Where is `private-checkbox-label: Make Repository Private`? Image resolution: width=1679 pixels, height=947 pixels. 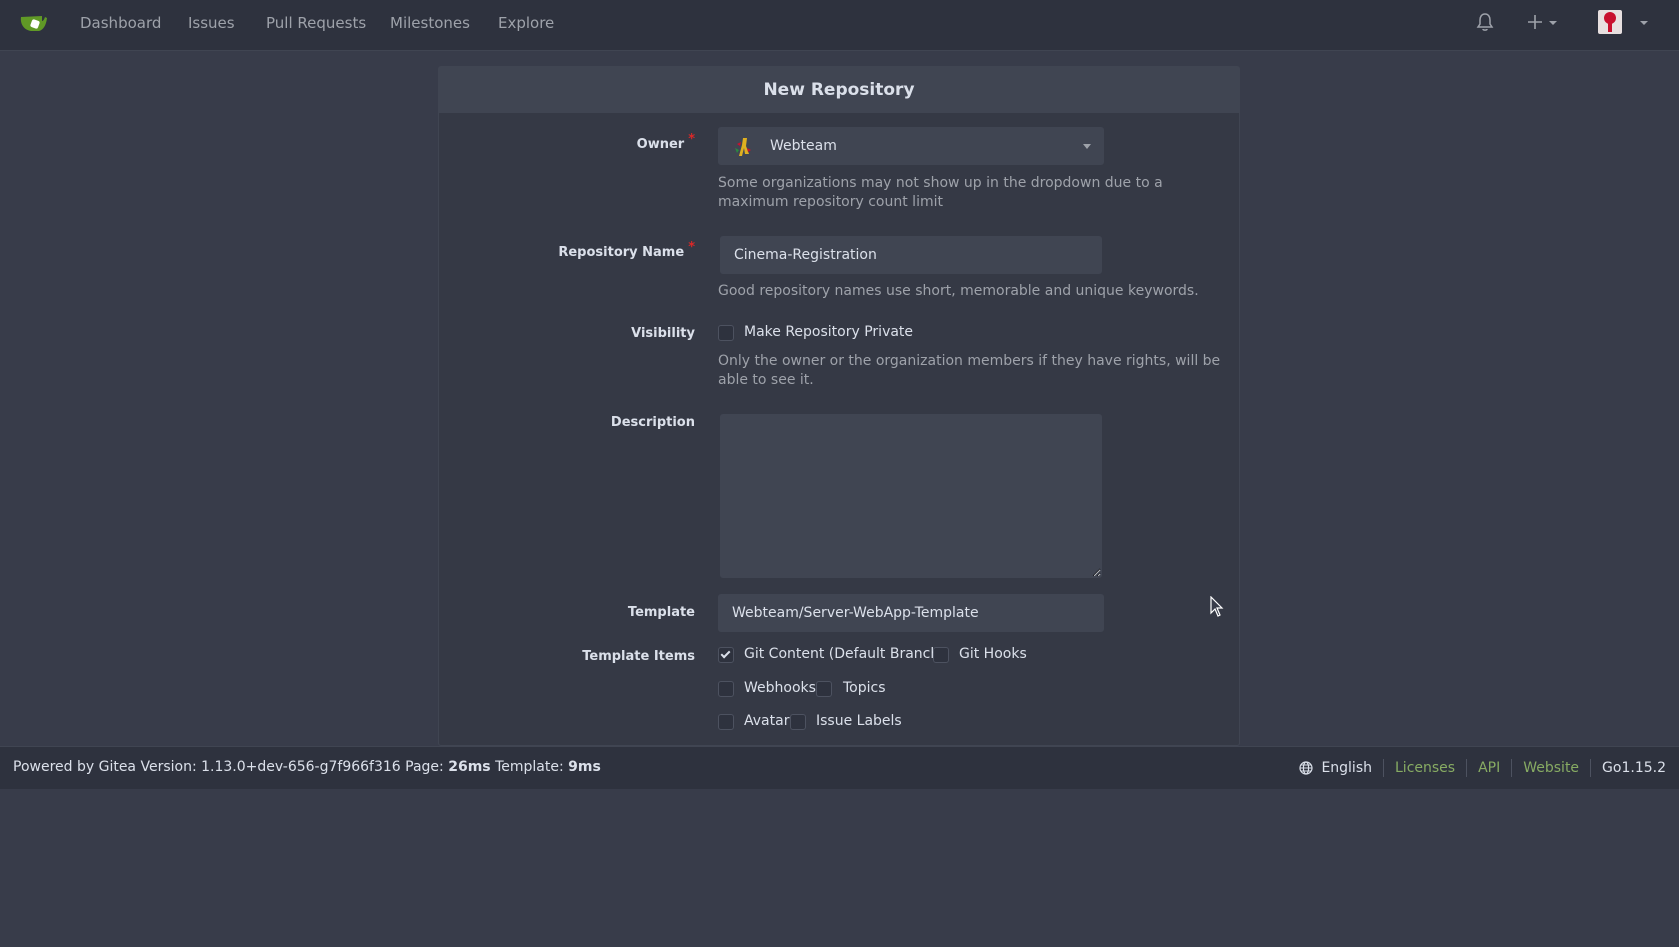 private-checkbox-label: Make Repository Private is located at coordinates (828, 332).